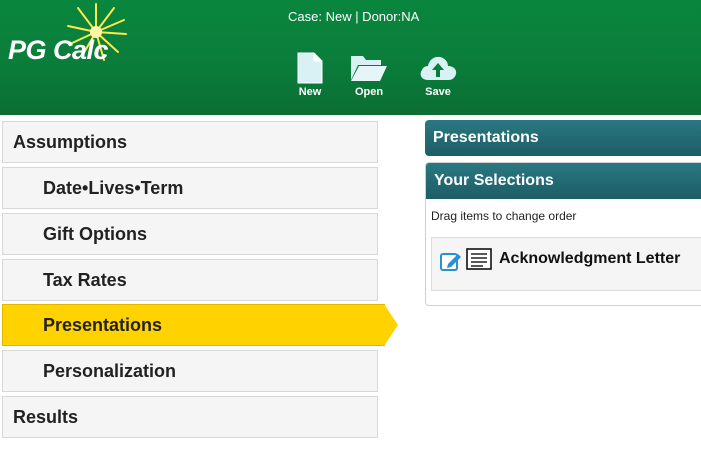  Describe the element at coordinates (70, 141) in the screenshot. I see `sidebar-item-label: Assumptions` at that location.